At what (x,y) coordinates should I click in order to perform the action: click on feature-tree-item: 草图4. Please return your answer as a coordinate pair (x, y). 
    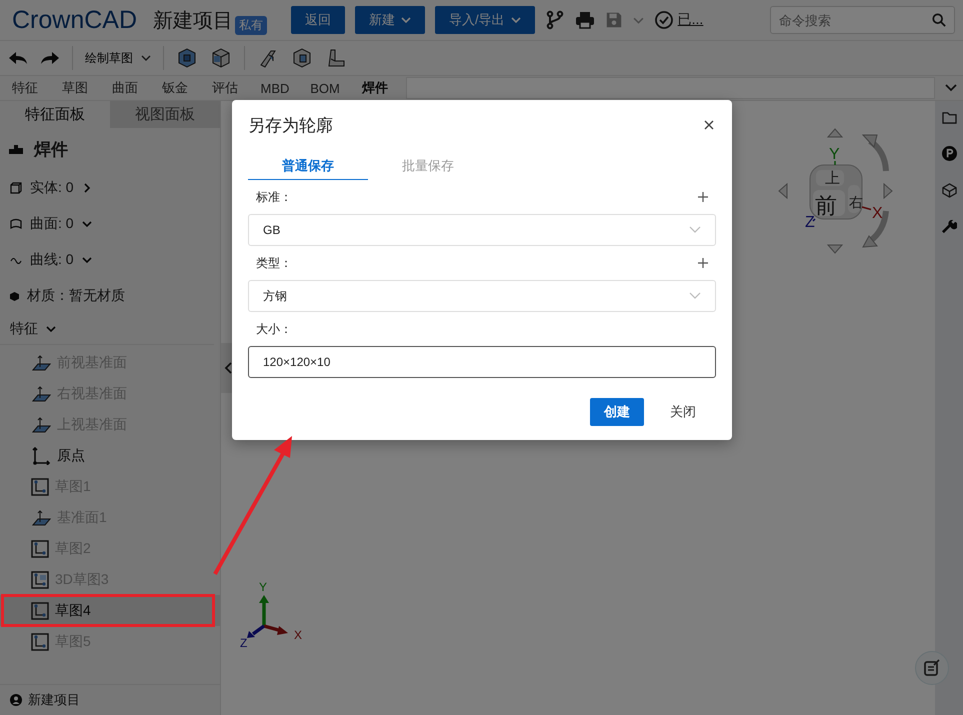
    Looking at the image, I should click on (110, 610).